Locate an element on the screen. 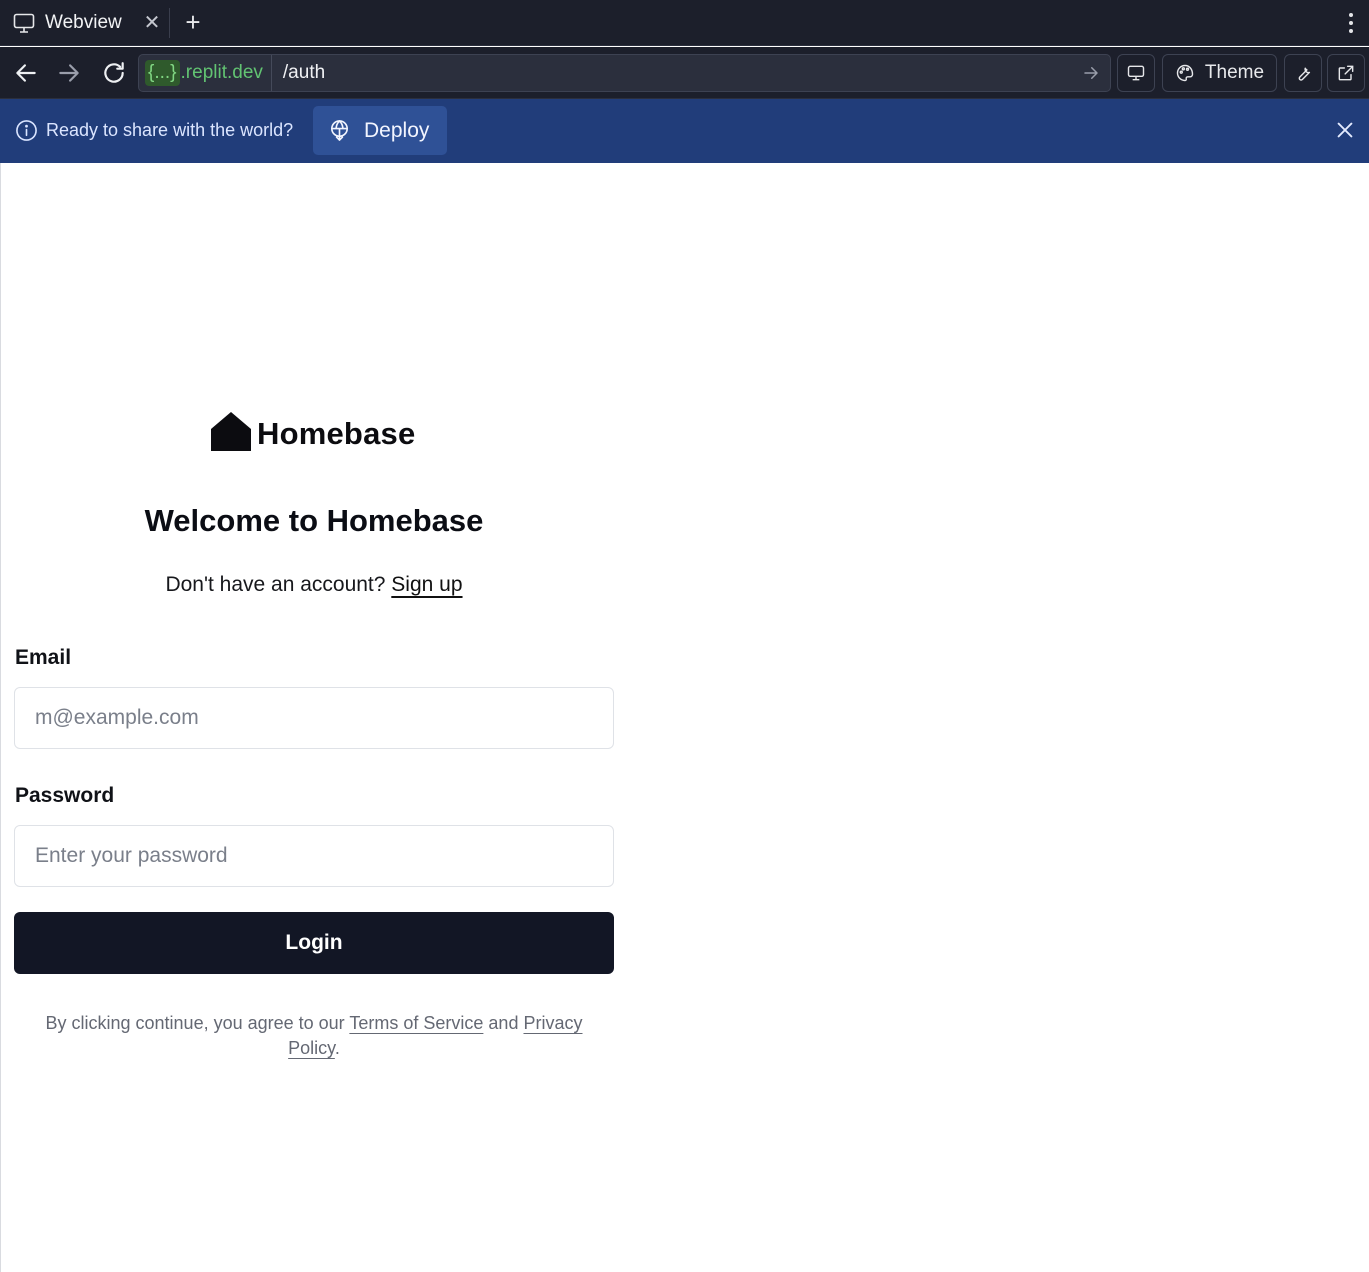 The image size is (1369, 1272). theme-label: Theme is located at coordinates (1234, 72).